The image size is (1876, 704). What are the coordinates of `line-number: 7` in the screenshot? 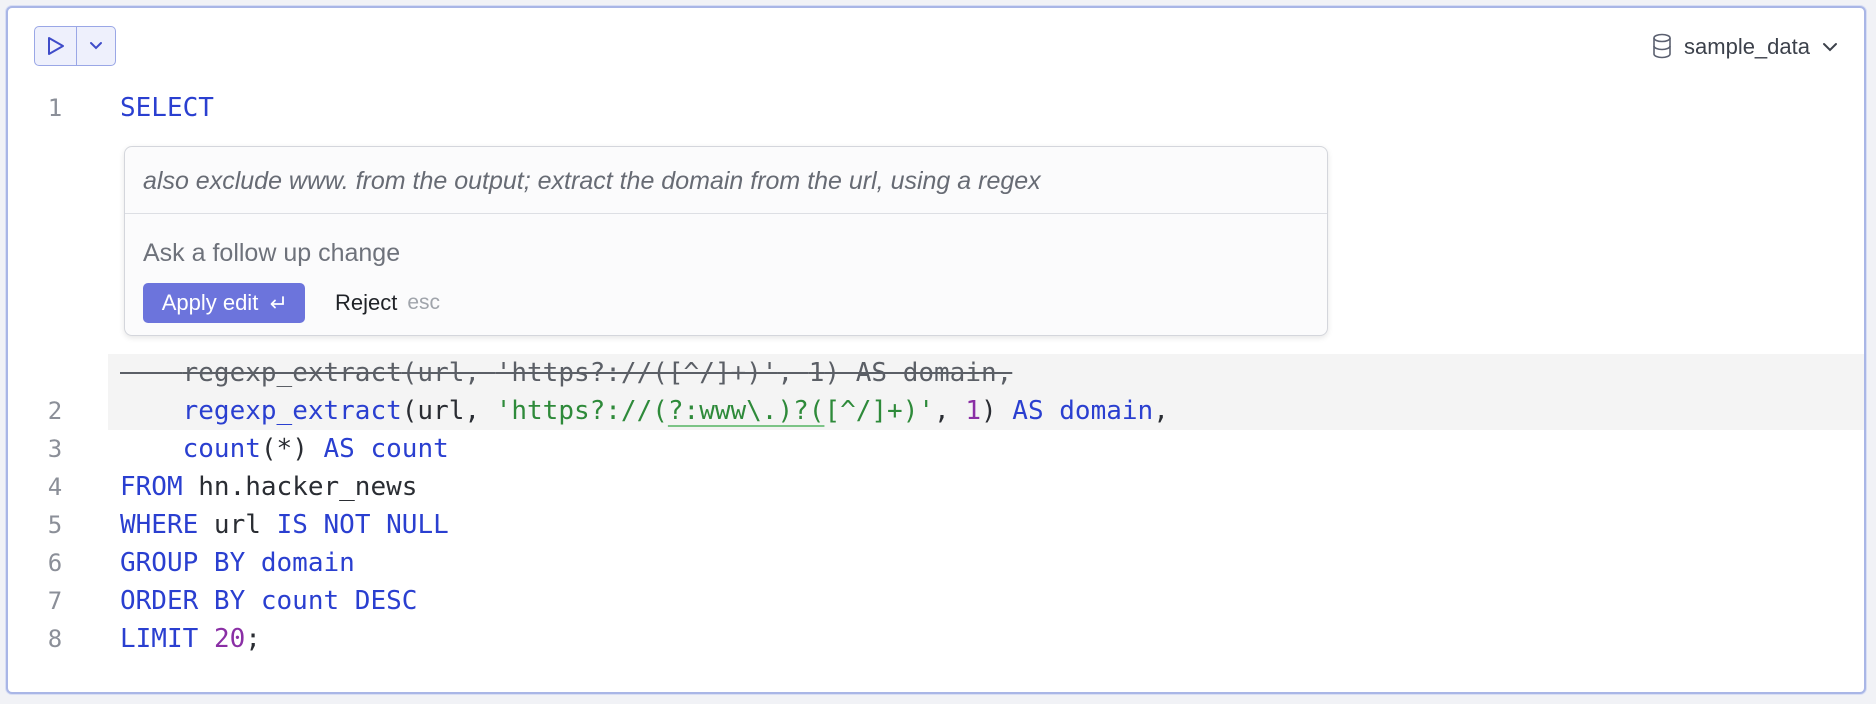 It's located at (55, 601).